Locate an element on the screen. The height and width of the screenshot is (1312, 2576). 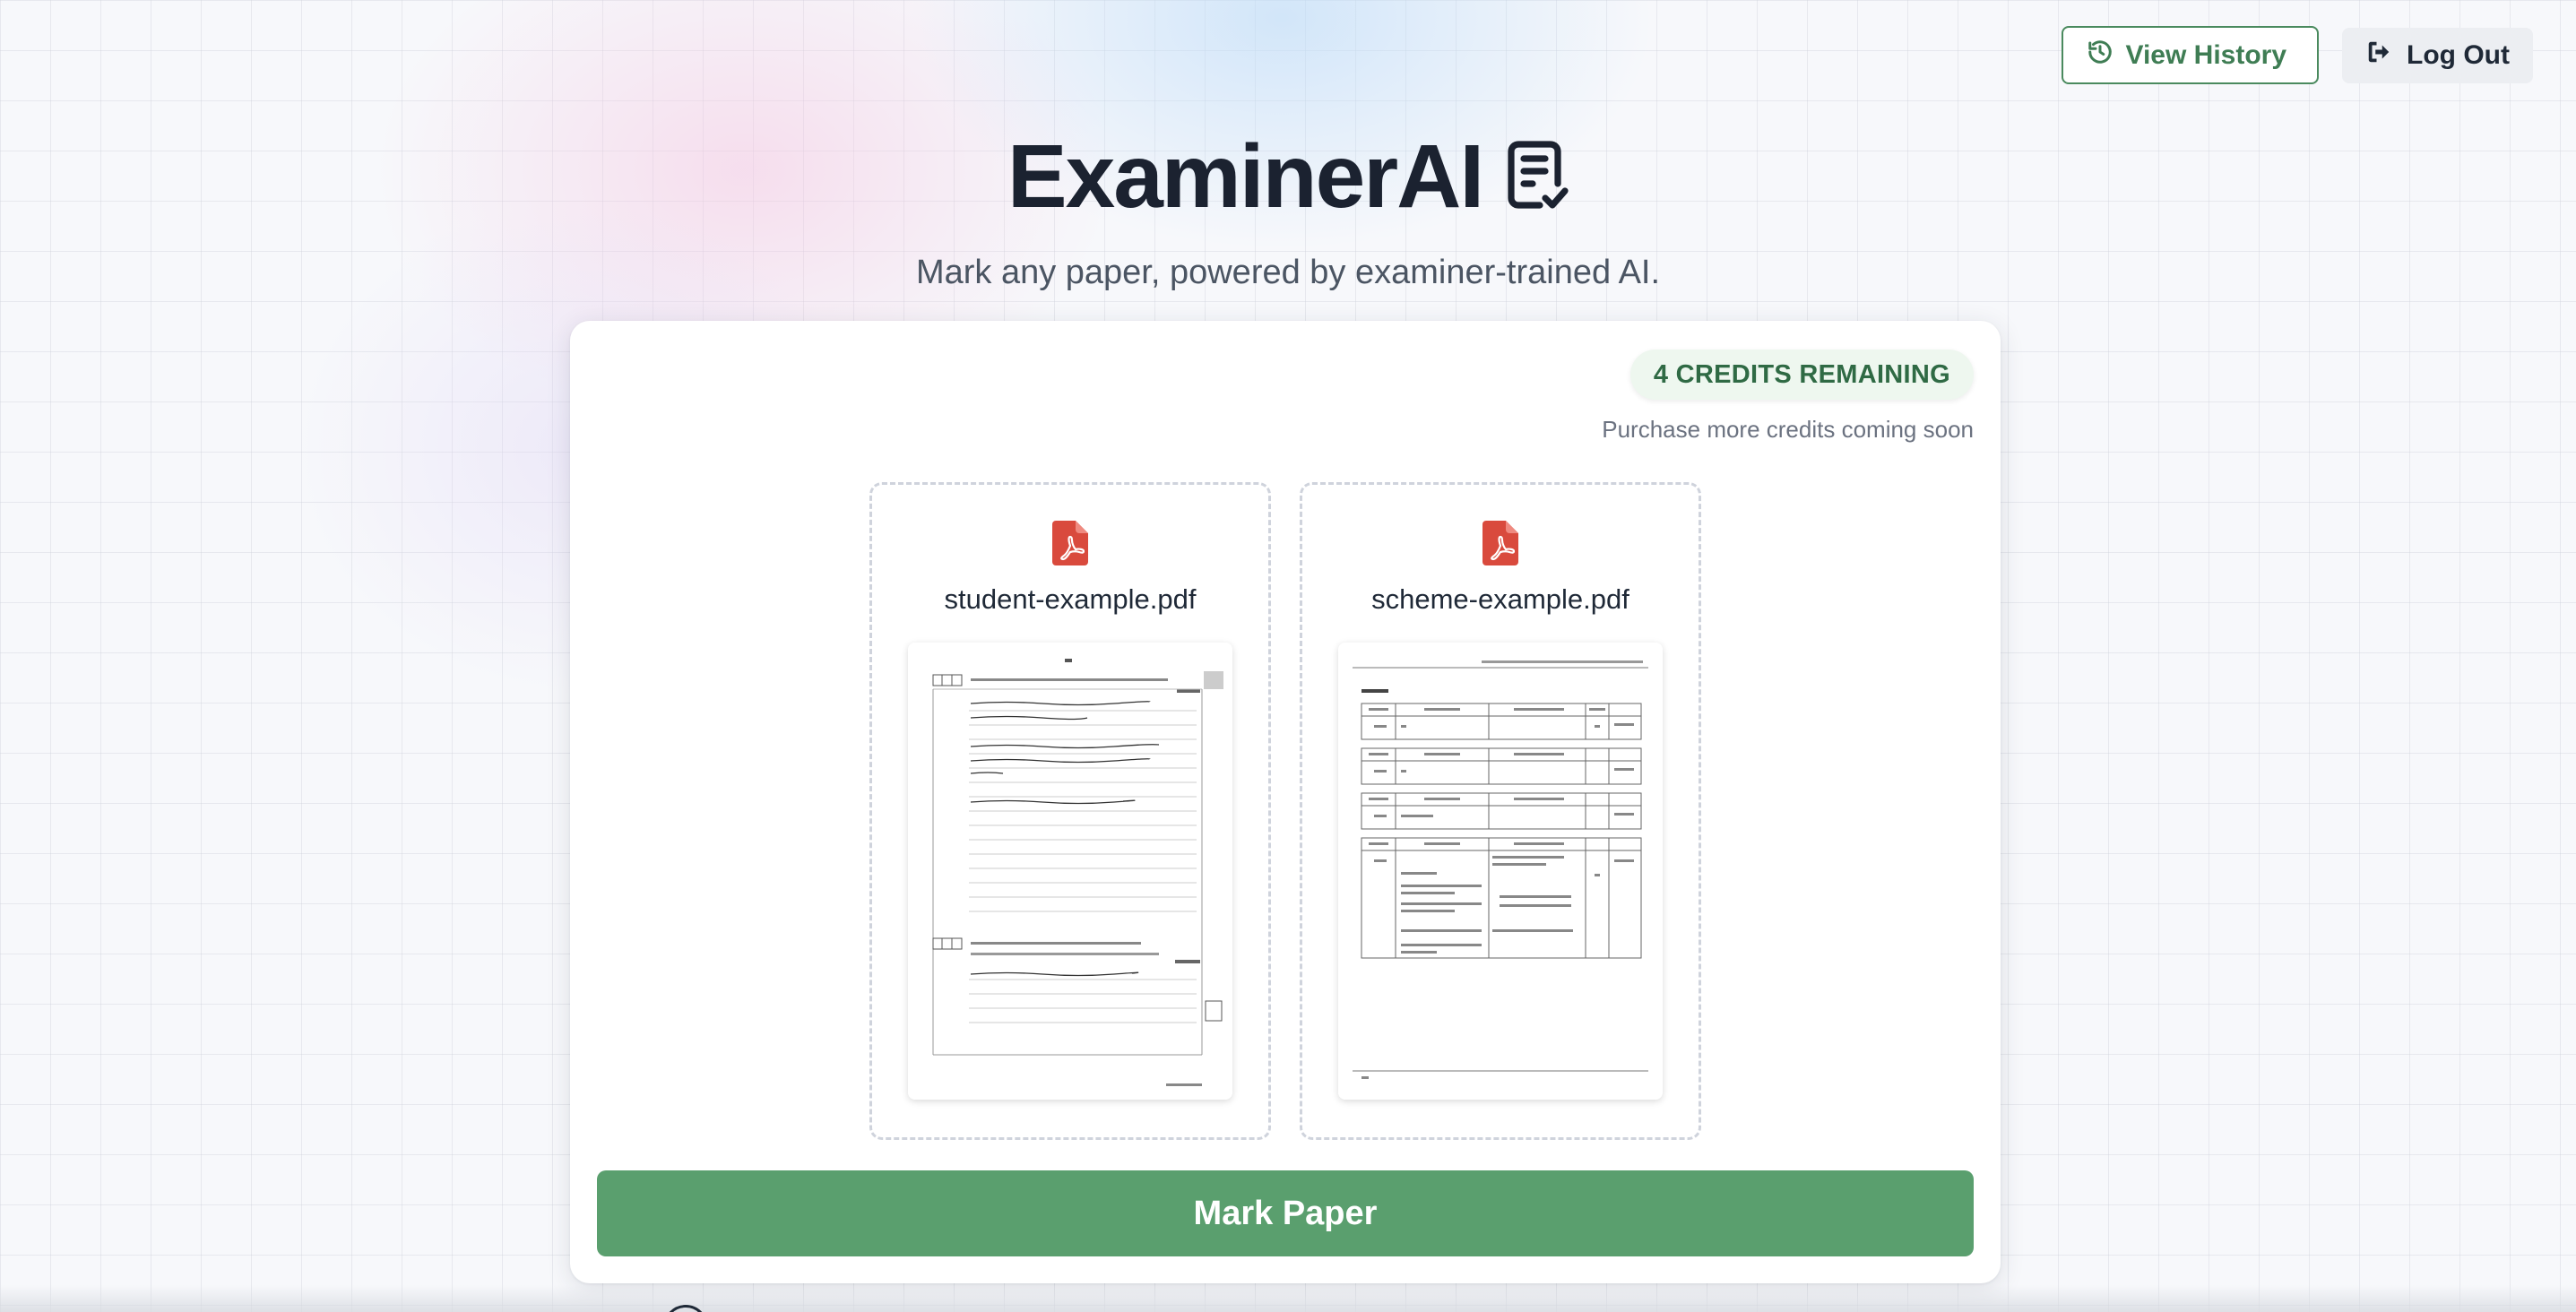
bottom-edge is located at coordinates (1288, 1299).